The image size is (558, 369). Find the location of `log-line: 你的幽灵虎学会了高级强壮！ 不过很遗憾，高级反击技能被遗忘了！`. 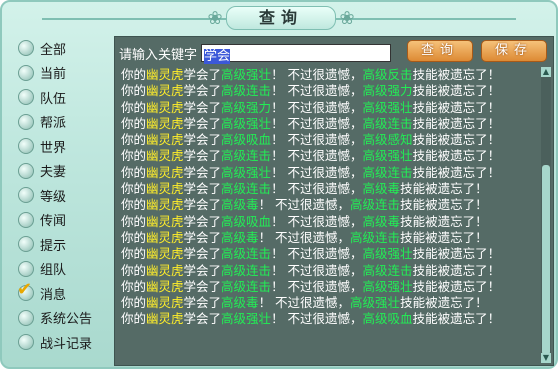

log-line: 你的幽灵虎学会了高级强壮！ 不过很遗憾，高级反击技能被遗忘了！ is located at coordinates (330, 75).